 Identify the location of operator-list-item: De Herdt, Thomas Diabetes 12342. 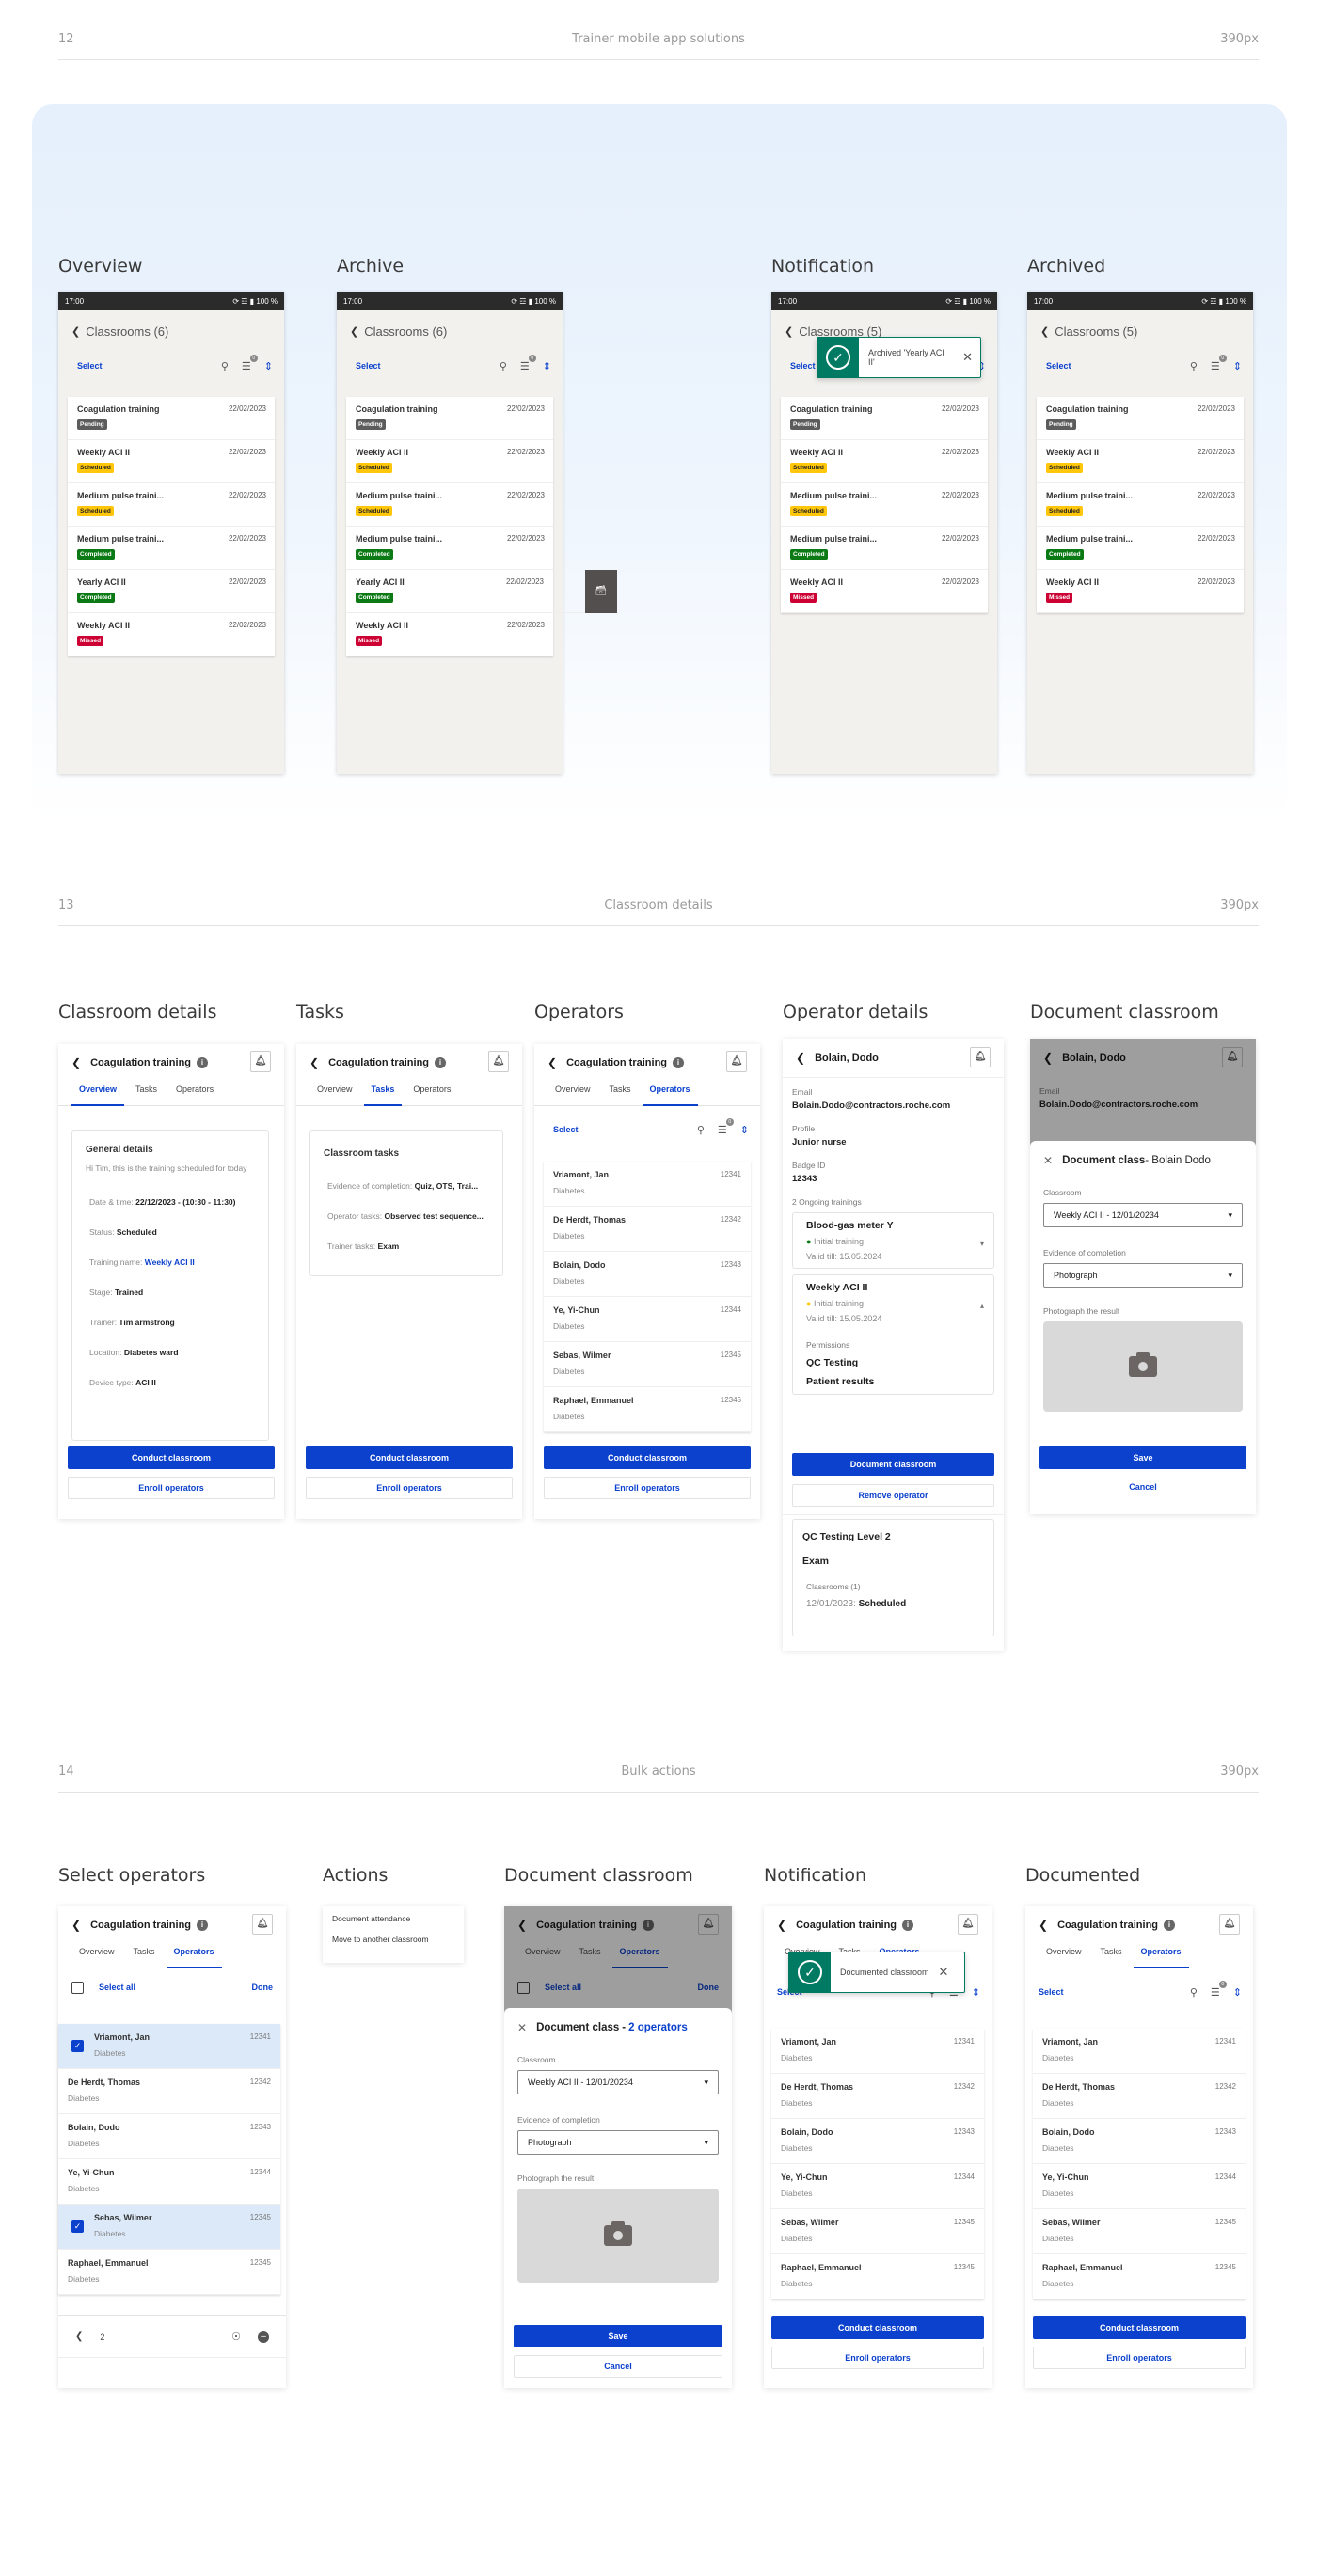
(647, 1229).